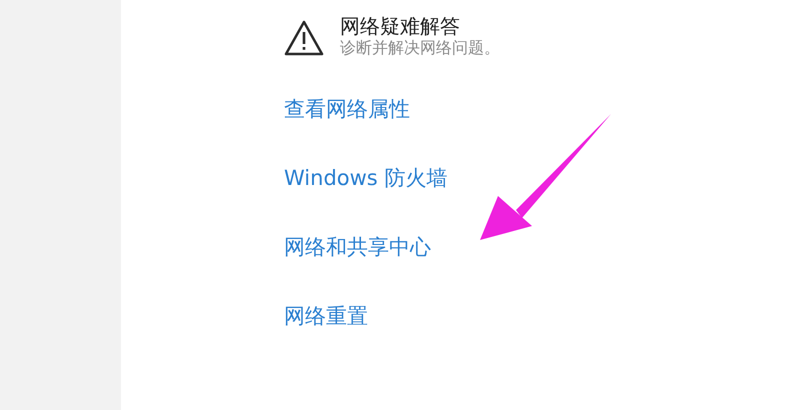 This screenshot has height=410, width=800. I want to click on settings-link: 查看网络属性, so click(347, 109).